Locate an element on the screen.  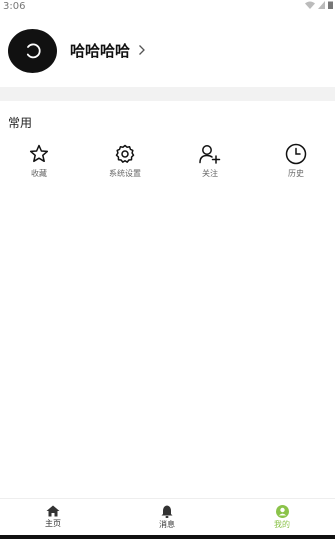
add-user-icon is located at coordinates (210, 154).